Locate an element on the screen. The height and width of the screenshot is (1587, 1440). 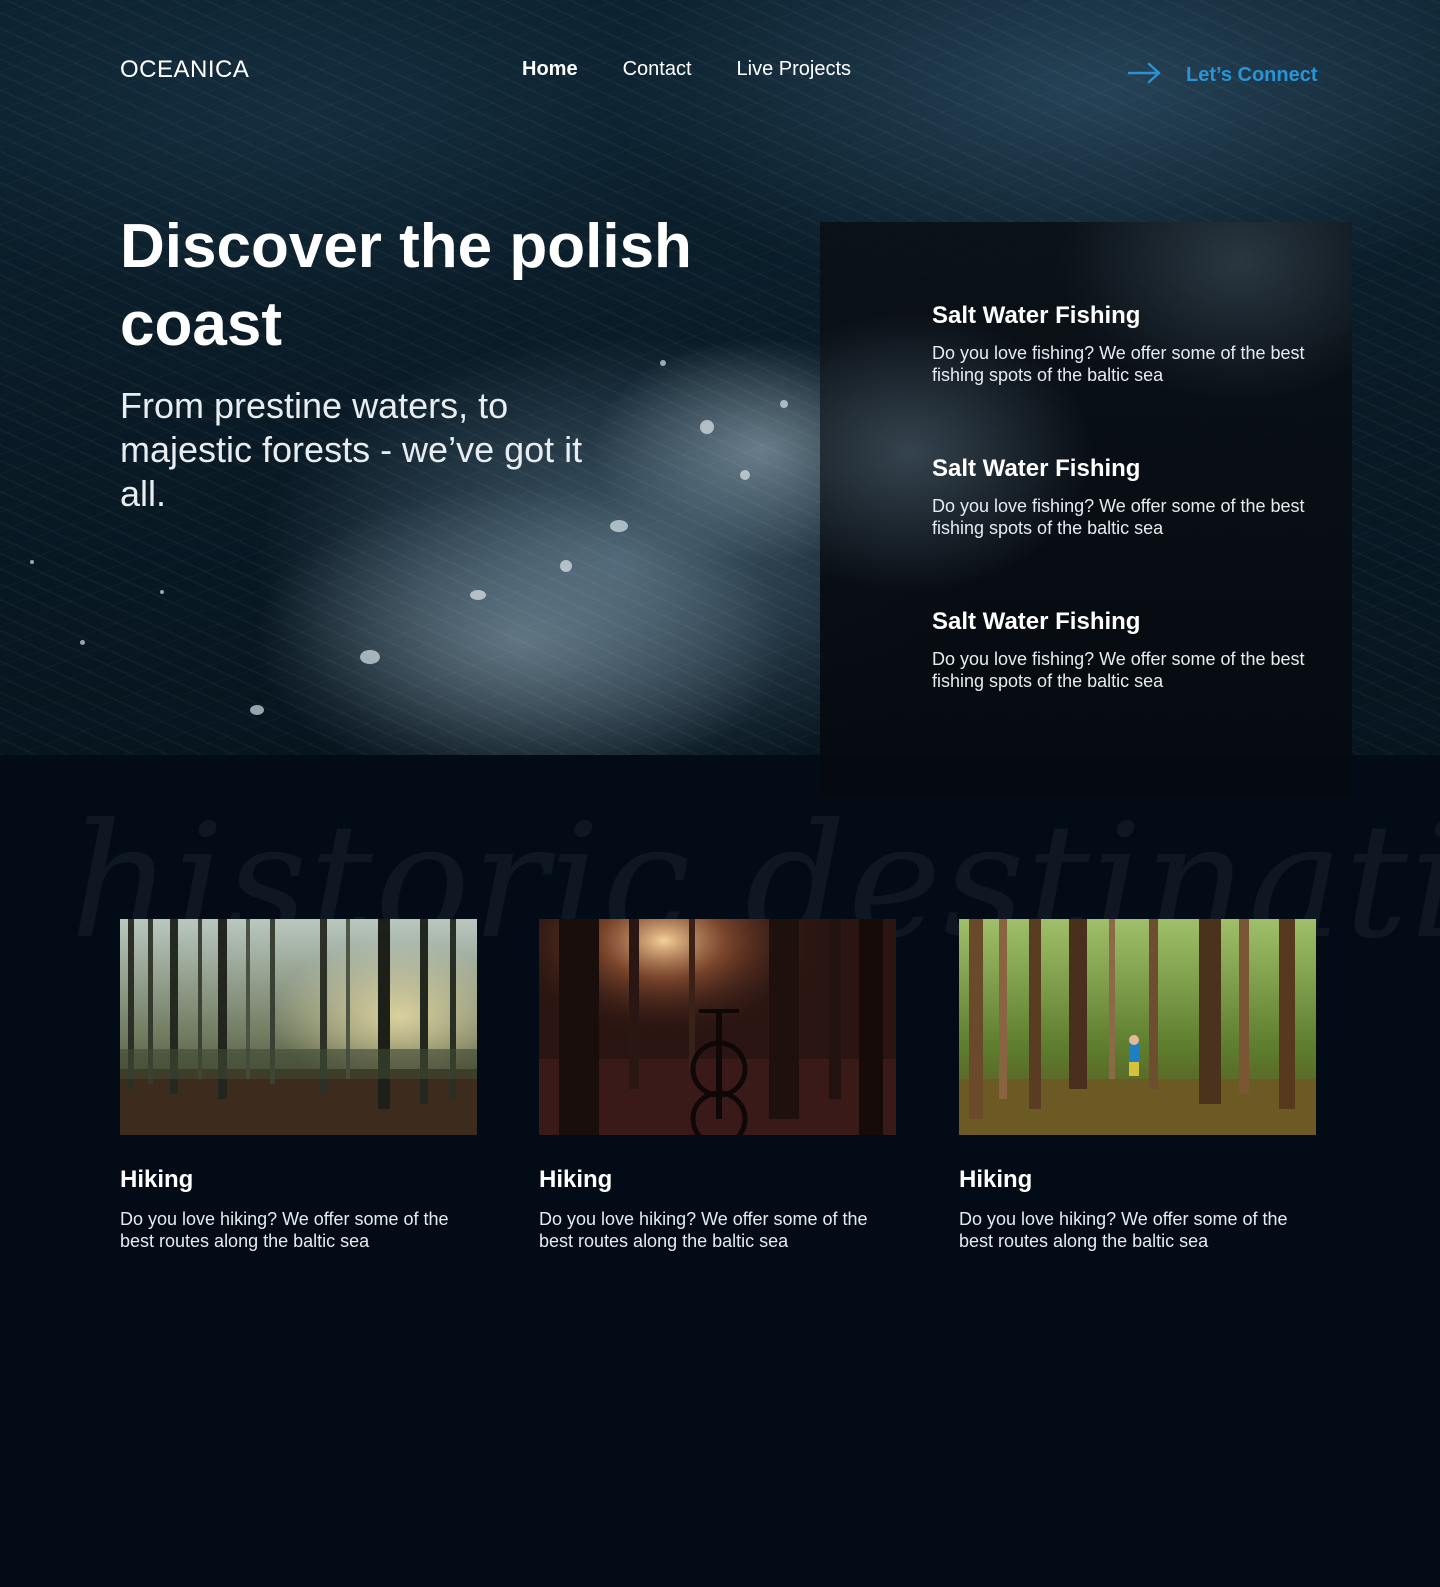
arrow-right-icon is located at coordinates (1144, 75).